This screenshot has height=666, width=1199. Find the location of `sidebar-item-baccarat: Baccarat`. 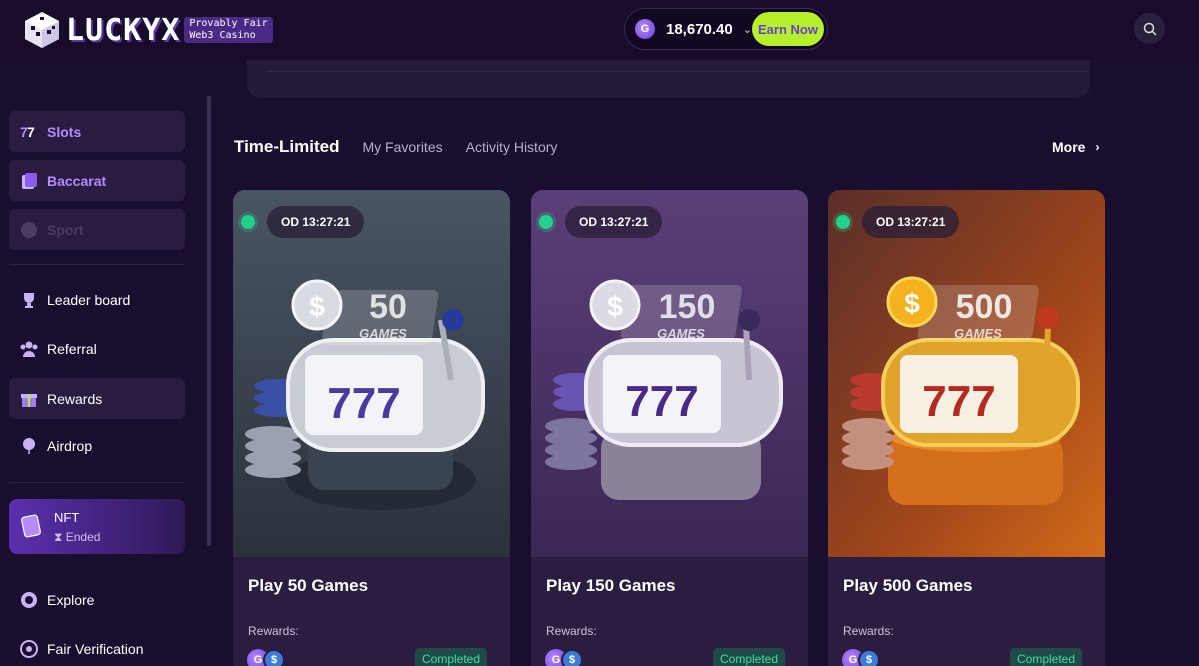

sidebar-item-baccarat: Baccarat is located at coordinates (97, 180).